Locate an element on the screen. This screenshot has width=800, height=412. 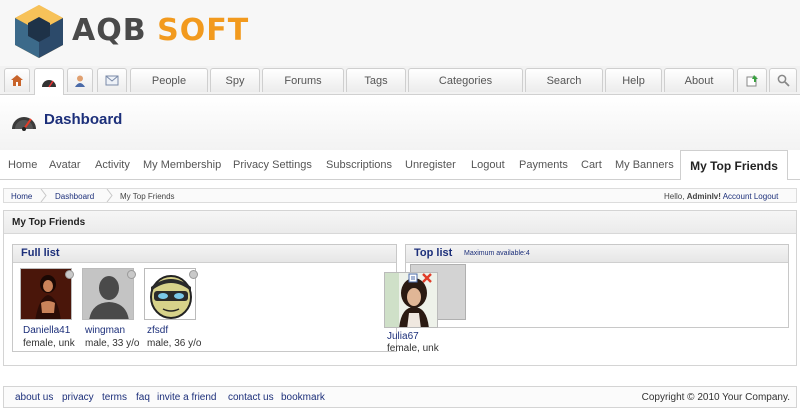
person-photo-icon is located at coordinates (46, 294).